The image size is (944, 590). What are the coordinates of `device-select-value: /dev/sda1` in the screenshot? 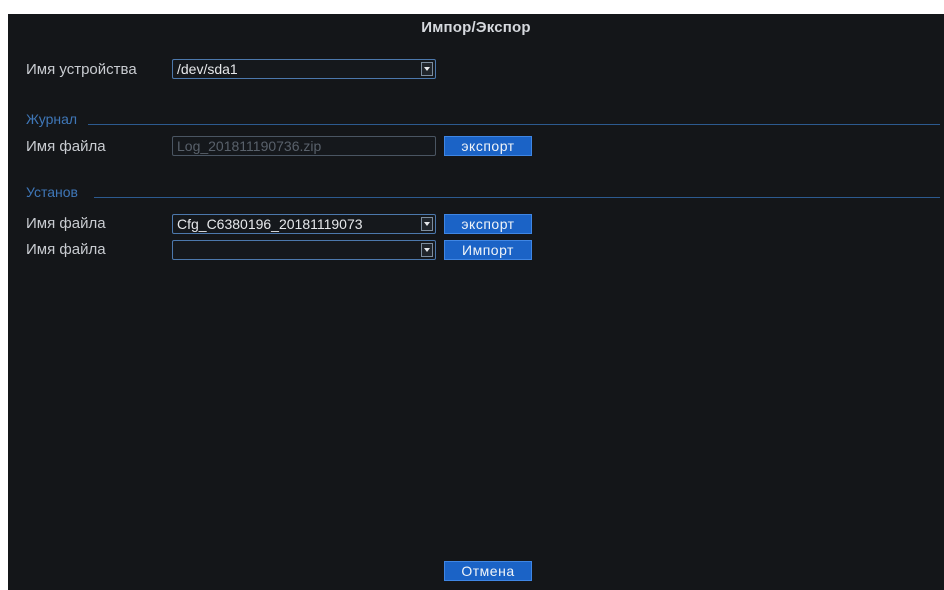 It's located at (207, 69).